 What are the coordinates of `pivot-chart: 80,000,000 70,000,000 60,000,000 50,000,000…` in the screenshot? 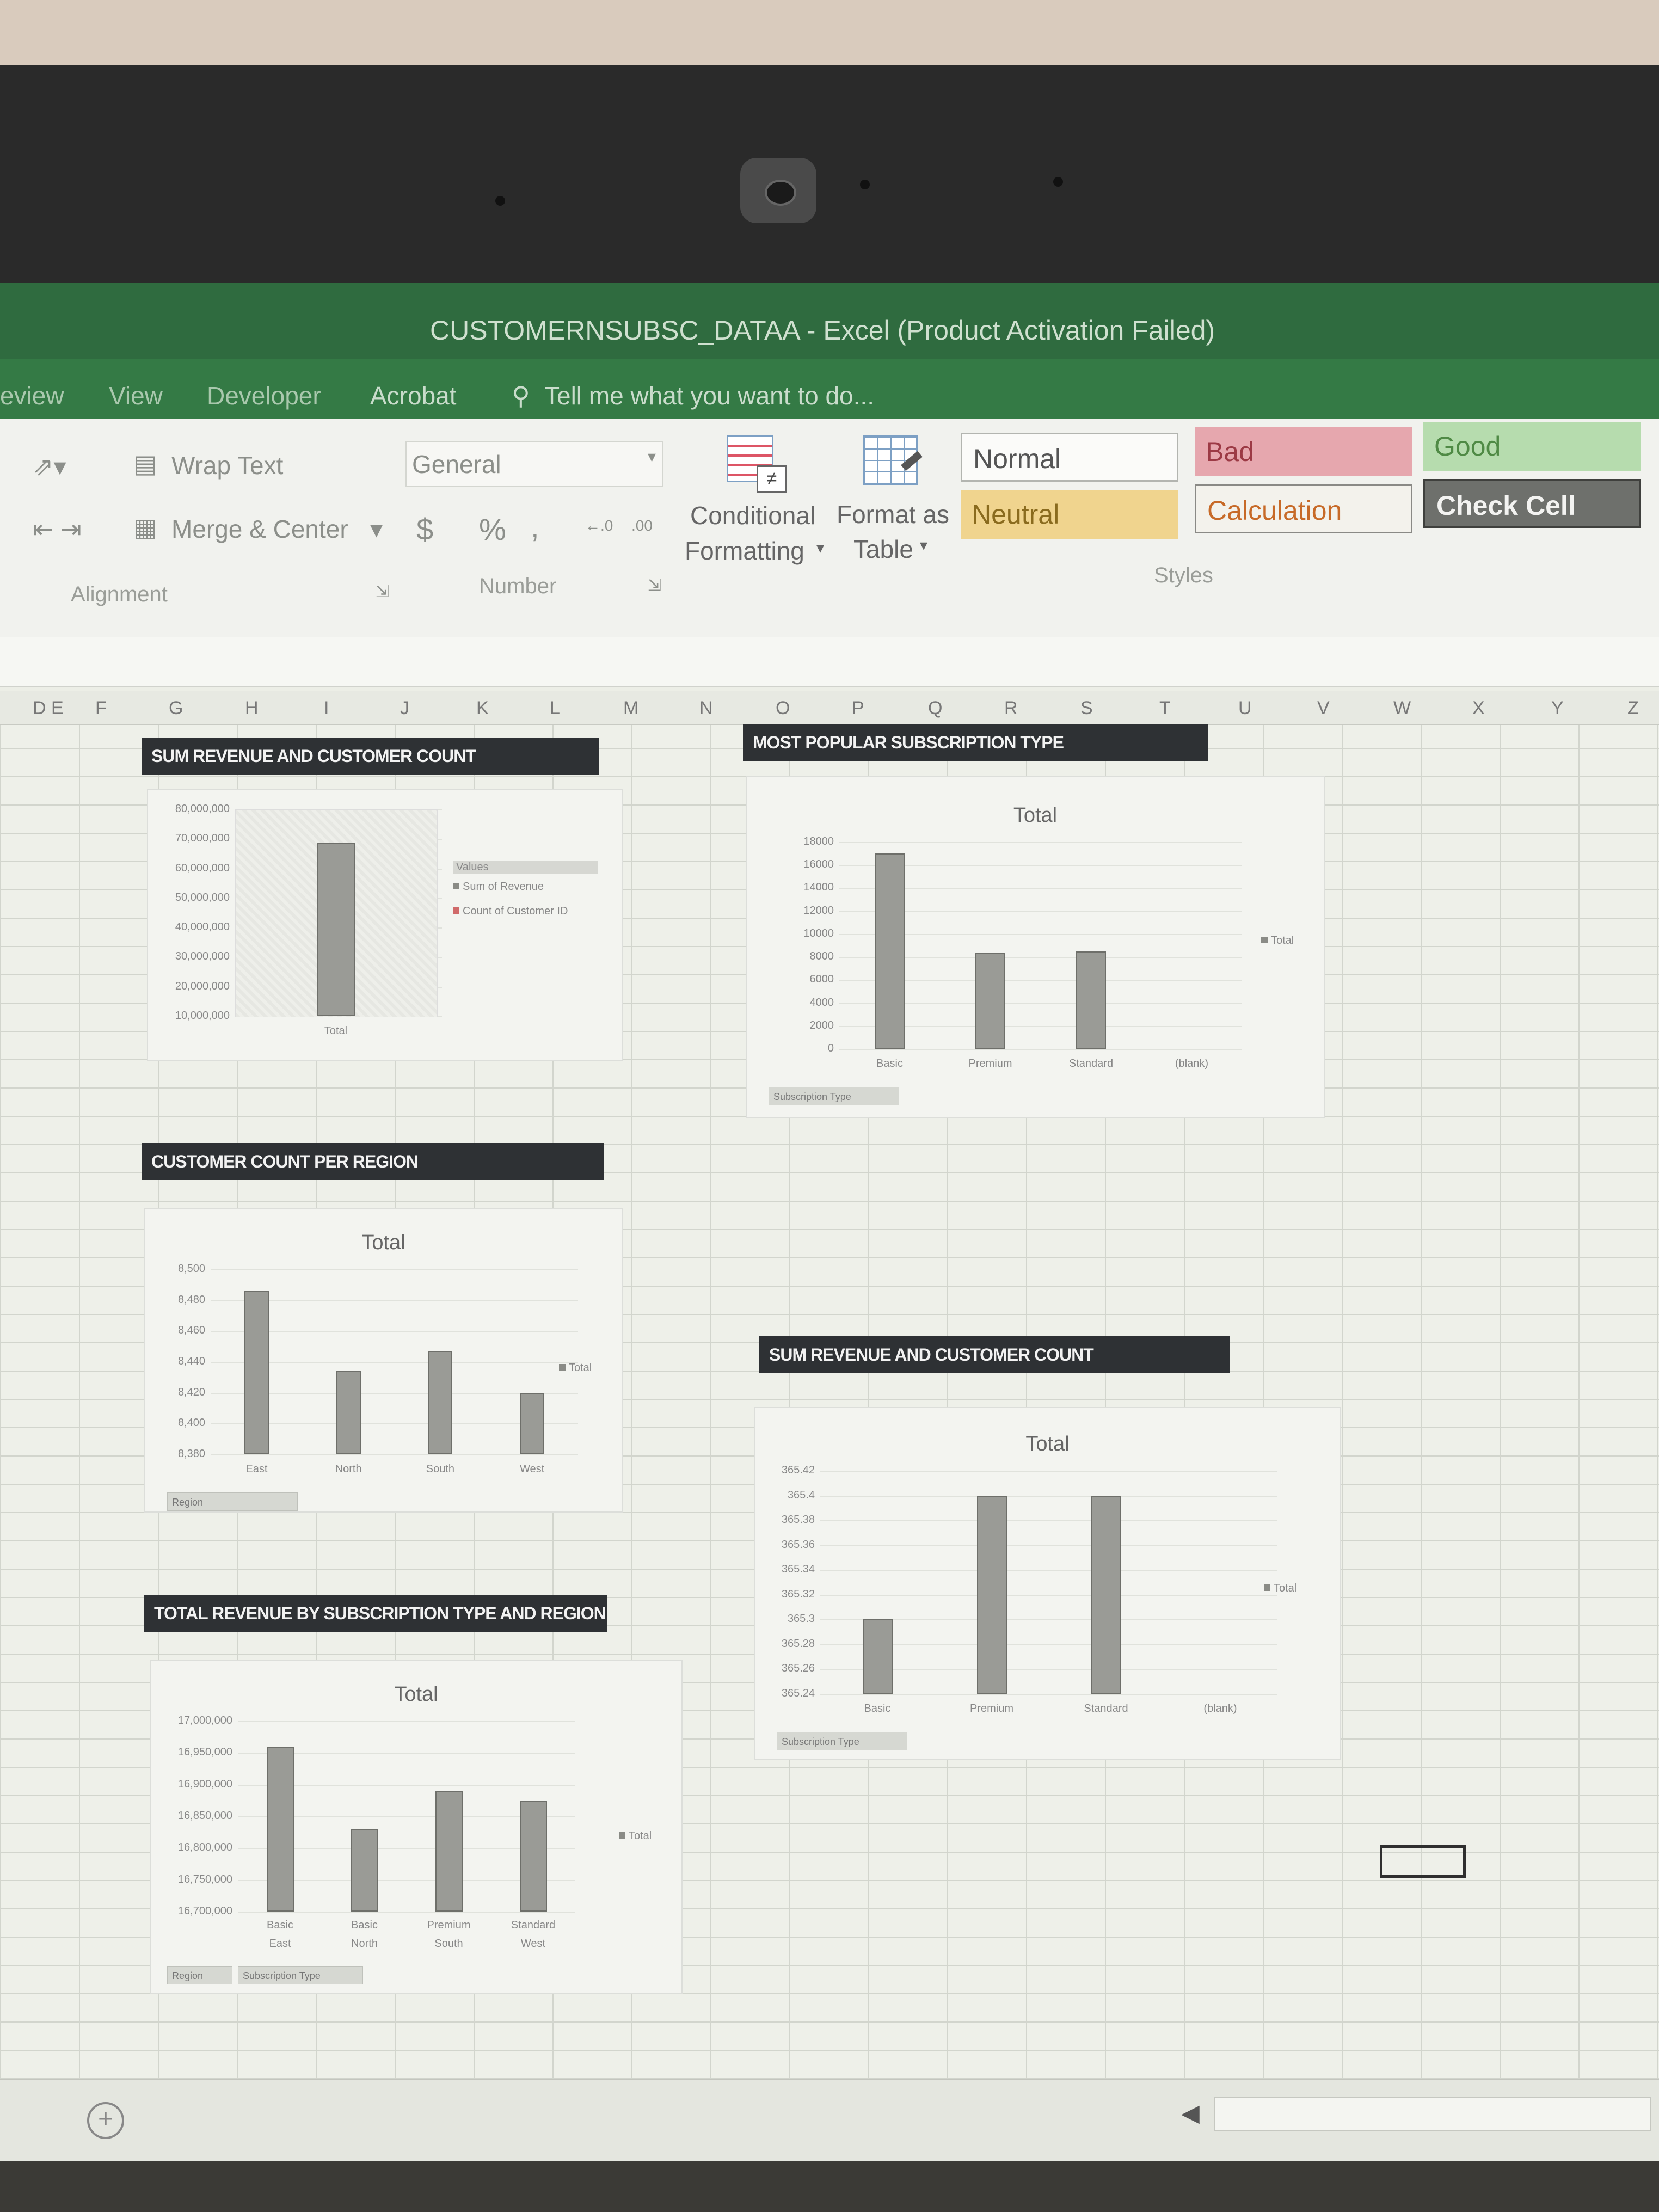 It's located at (385, 925).